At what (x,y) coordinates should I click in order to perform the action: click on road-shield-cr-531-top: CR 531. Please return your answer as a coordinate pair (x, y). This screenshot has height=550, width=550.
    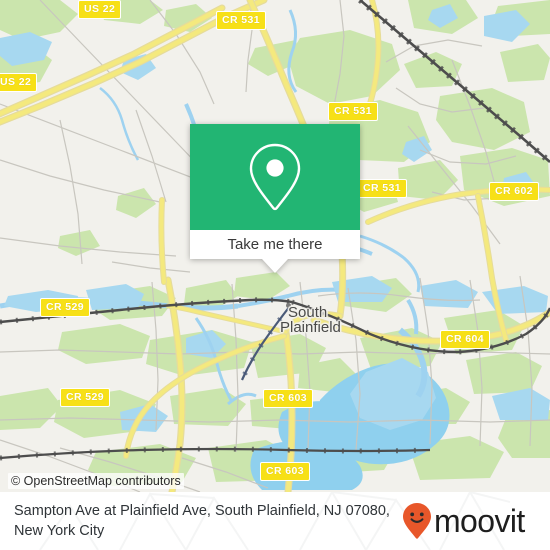
    Looking at the image, I should click on (241, 20).